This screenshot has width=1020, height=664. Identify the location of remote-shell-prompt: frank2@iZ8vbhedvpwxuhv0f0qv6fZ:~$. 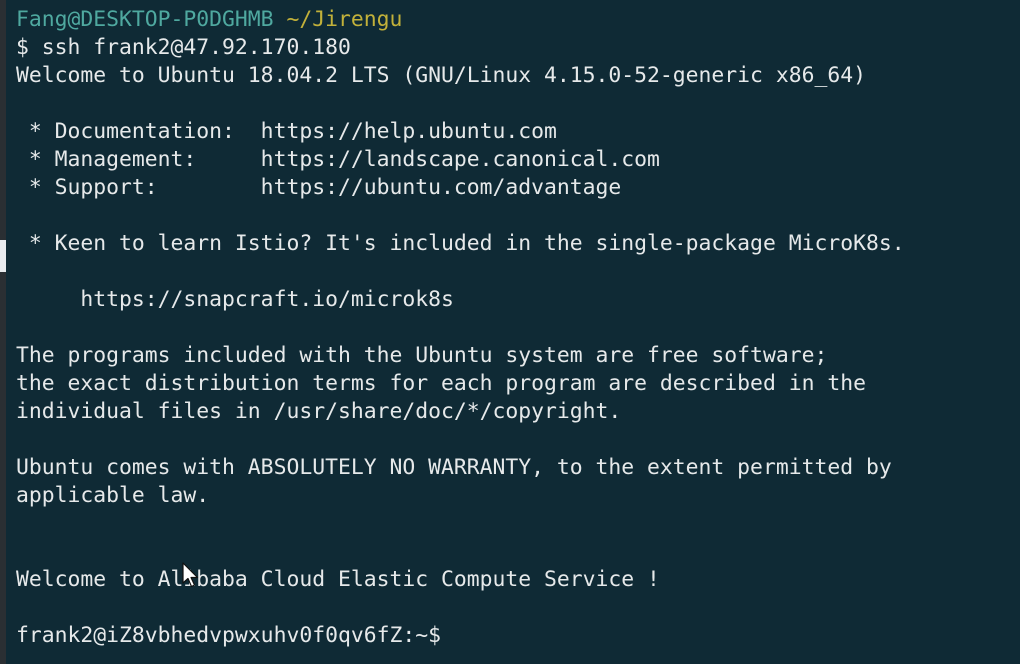
(228, 636).